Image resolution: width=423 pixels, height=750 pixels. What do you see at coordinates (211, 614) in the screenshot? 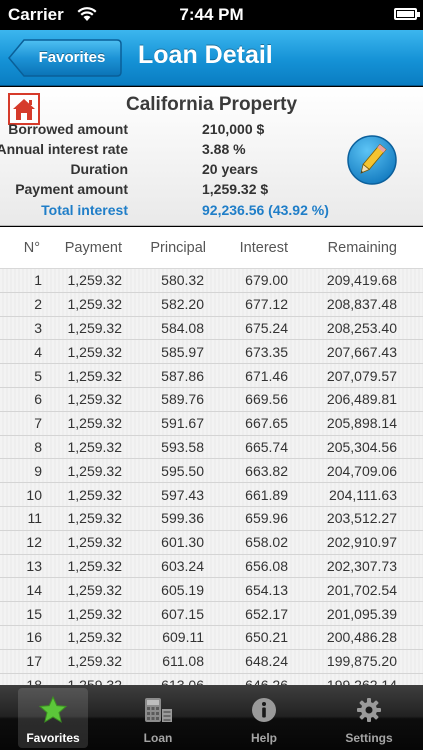
I see `table-row: 15 1,259.32 607.15 652.17 201,095.39` at bounding box center [211, 614].